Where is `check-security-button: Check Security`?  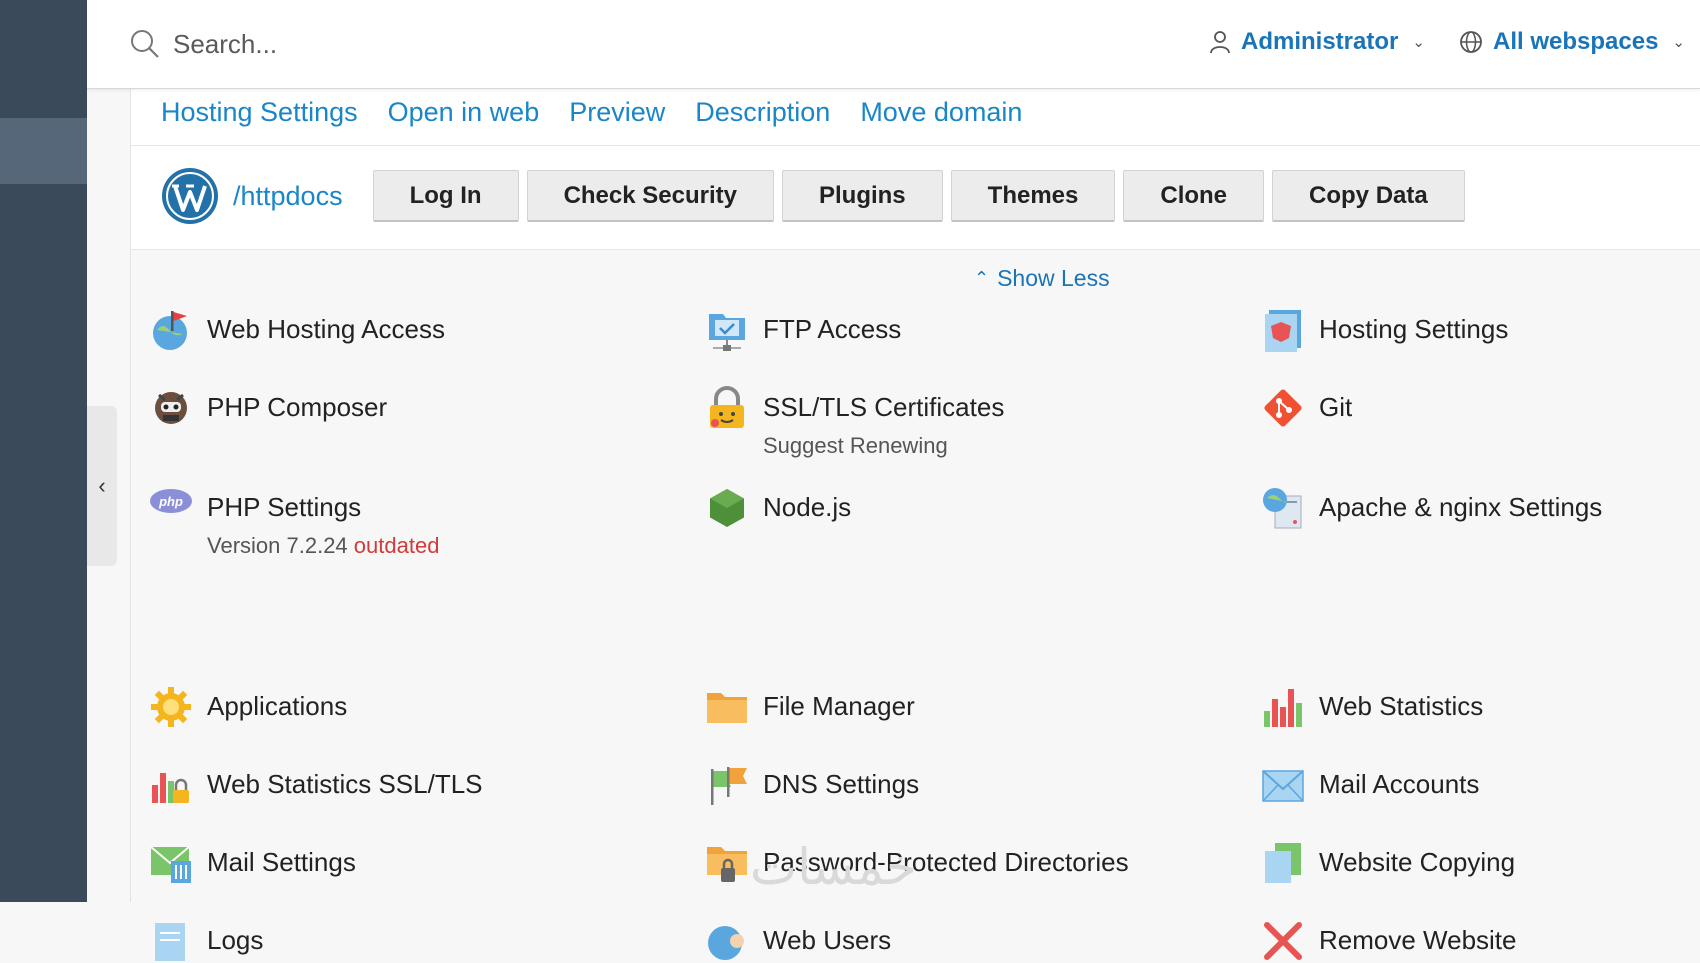
check-security-button: Check Security is located at coordinates (650, 196).